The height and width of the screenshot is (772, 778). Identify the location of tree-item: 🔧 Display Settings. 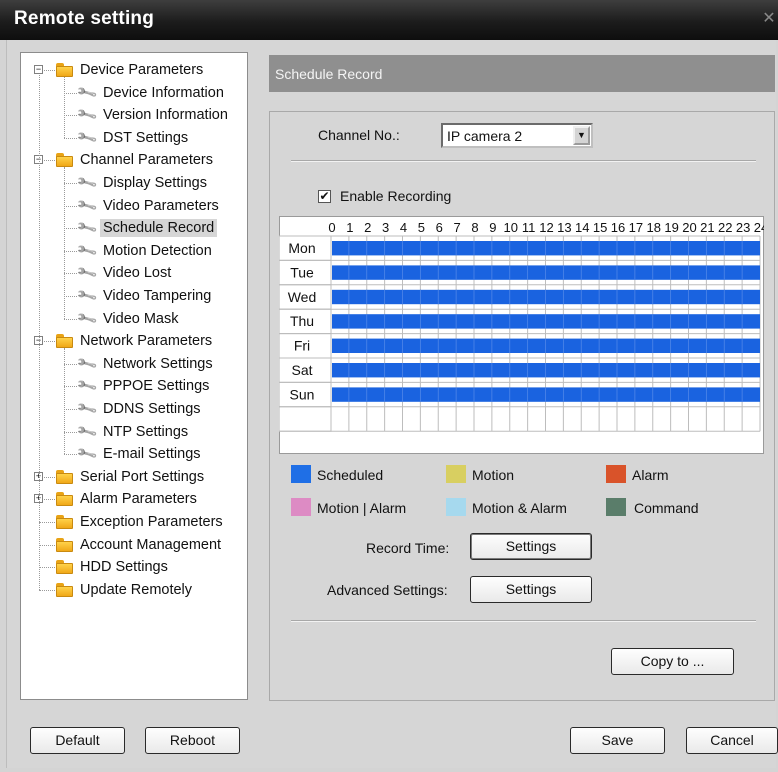
(142, 182).